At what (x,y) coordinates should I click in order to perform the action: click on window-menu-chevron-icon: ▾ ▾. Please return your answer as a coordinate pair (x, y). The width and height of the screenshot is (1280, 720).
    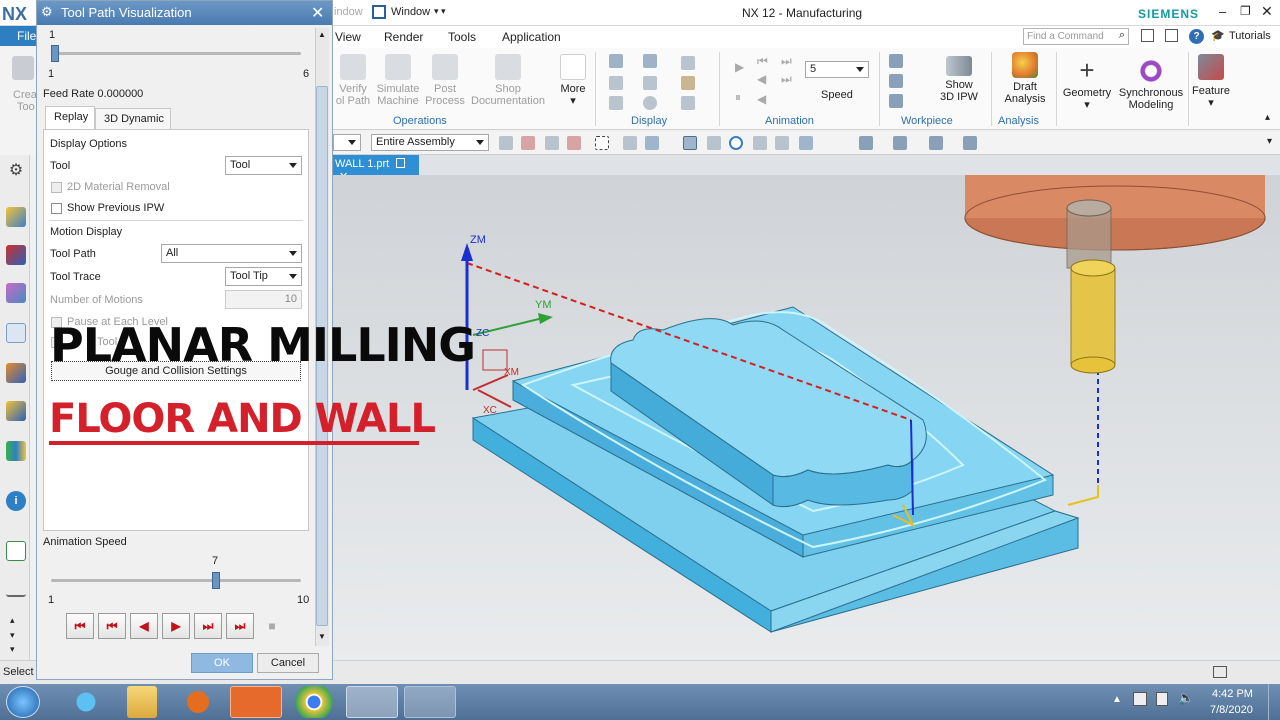
    Looking at the image, I should click on (440, 11).